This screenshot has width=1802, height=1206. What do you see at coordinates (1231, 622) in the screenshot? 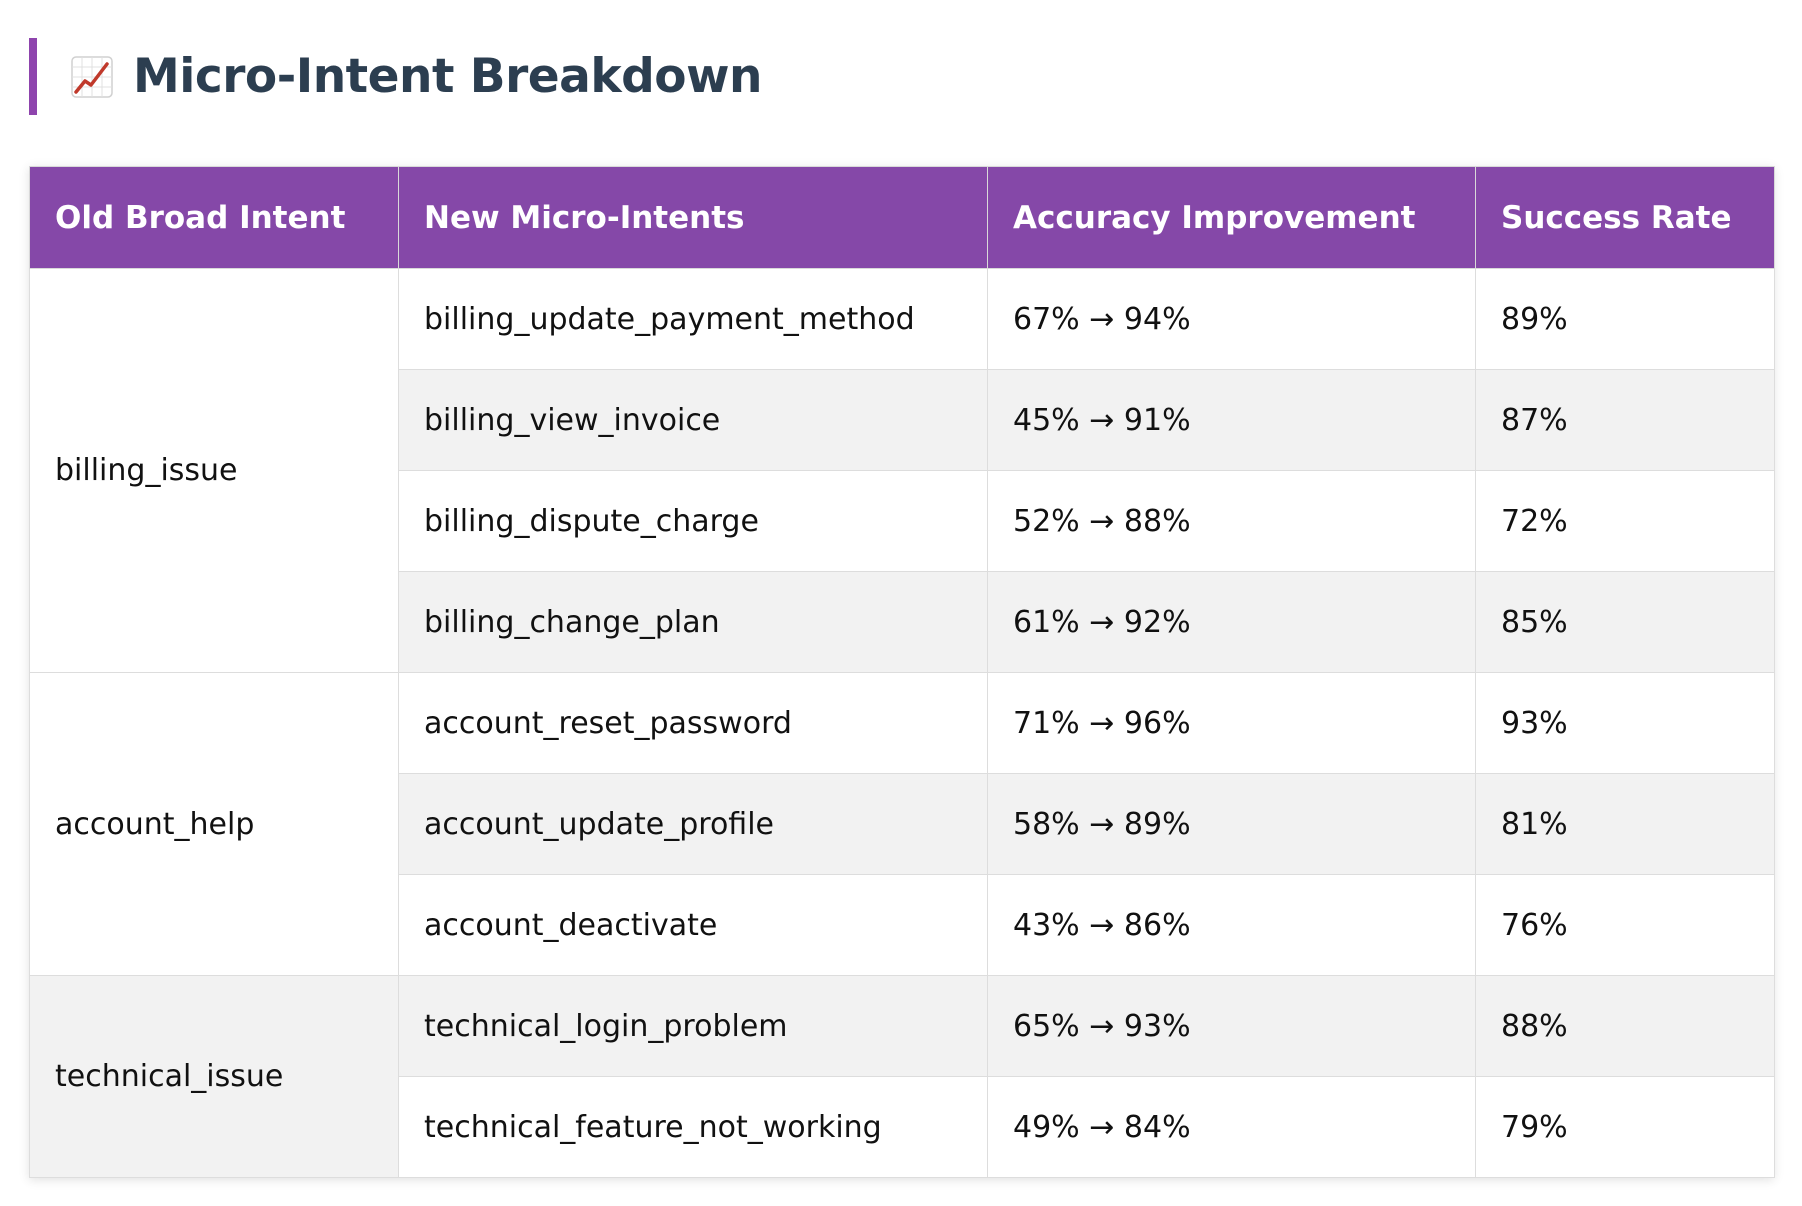
I see `accuracy-cell: 61% → 92%` at bounding box center [1231, 622].